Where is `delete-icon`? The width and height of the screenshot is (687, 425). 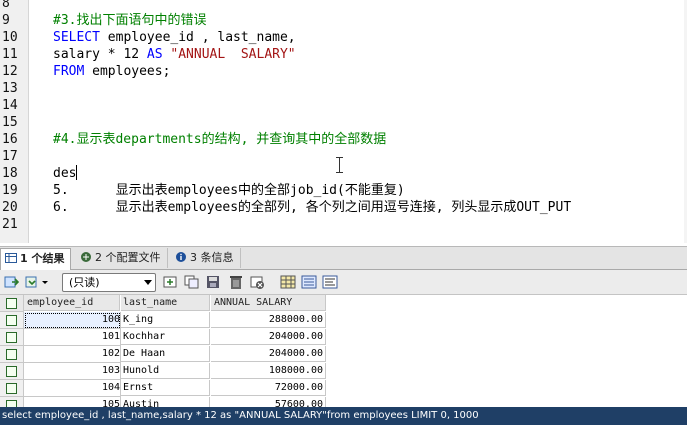 delete-icon is located at coordinates (236, 282).